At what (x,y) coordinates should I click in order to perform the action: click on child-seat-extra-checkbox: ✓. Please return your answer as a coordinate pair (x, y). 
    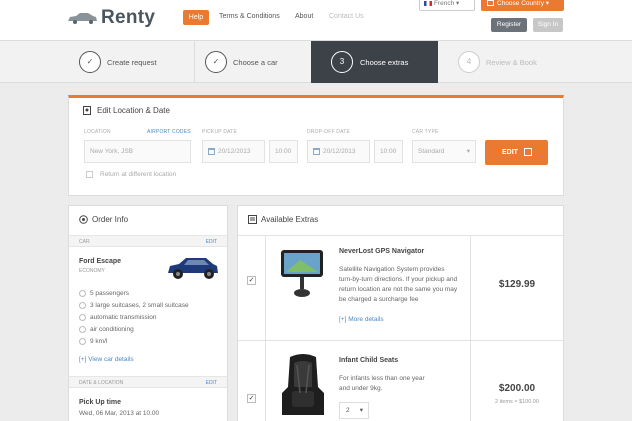
    Looking at the image, I should click on (251, 398).